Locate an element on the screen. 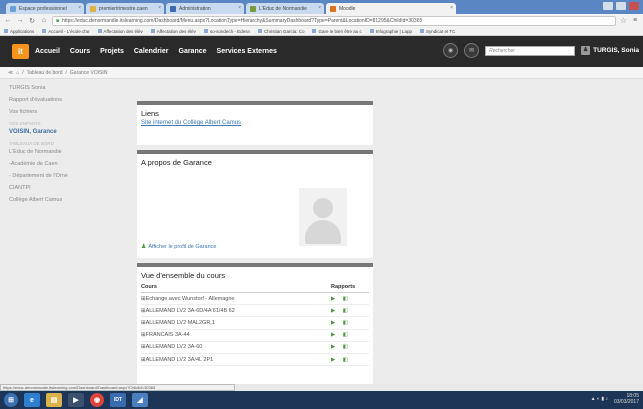  nav-cours: Cours is located at coordinates (80, 51).